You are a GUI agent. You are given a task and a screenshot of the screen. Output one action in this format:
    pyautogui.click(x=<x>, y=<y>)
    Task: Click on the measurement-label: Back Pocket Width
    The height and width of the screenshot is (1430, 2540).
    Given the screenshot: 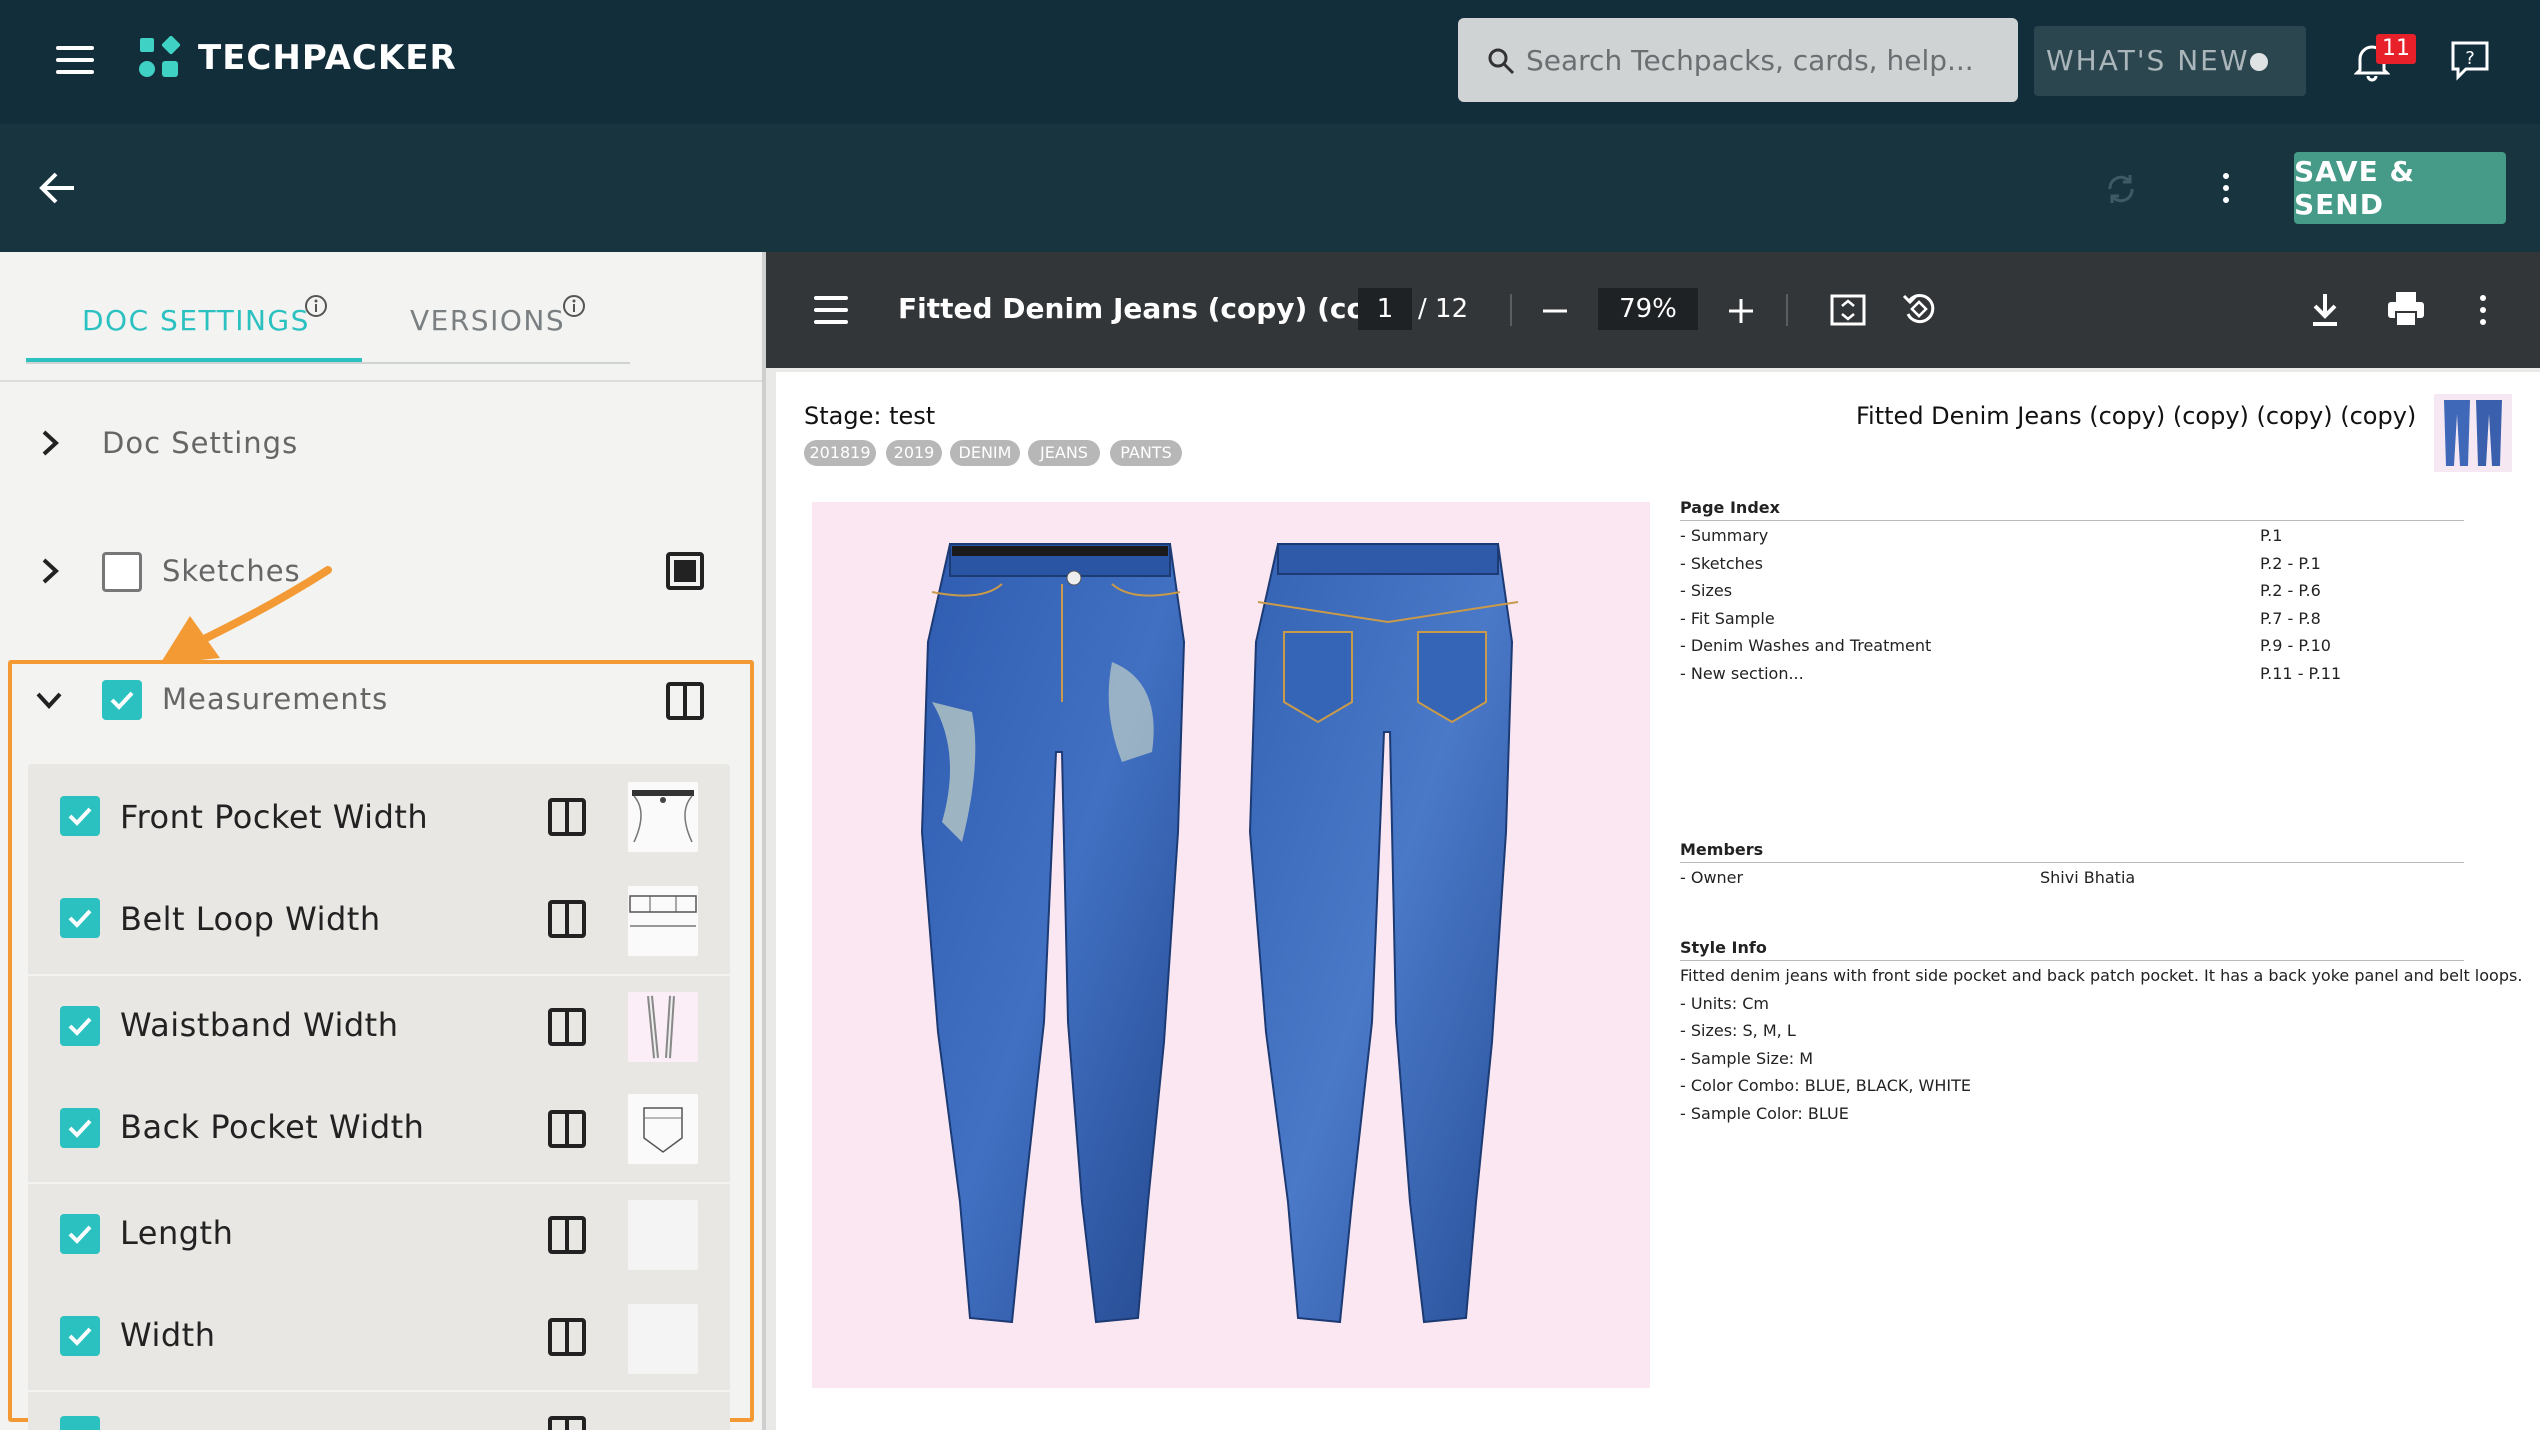 What is the action you would take?
    pyautogui.click(x=272, y=1127)
    